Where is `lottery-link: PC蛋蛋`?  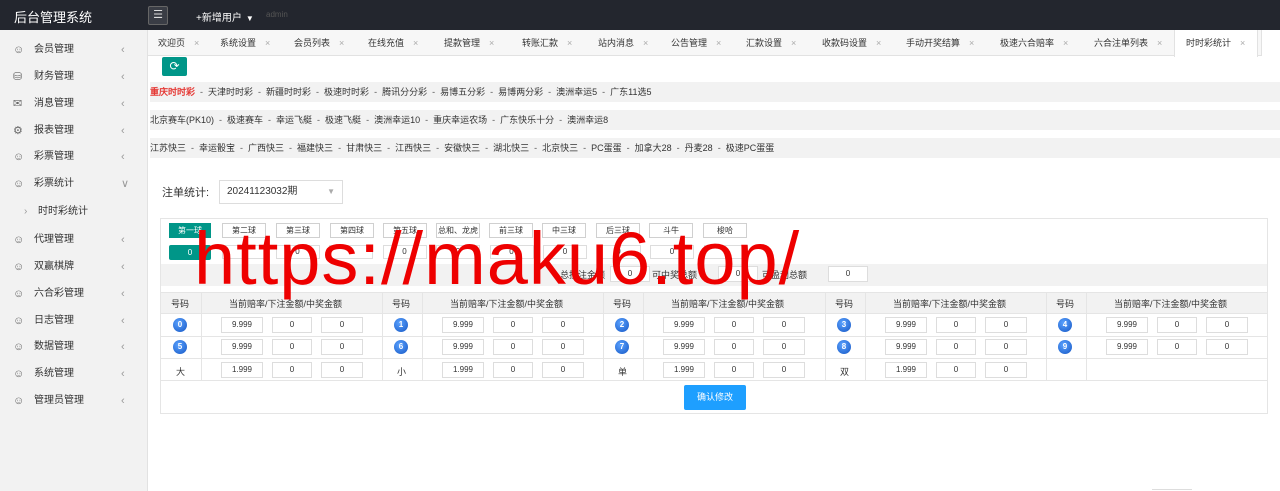
lottery-link: PC蛋蛋 is located at coordinates (606, 148).